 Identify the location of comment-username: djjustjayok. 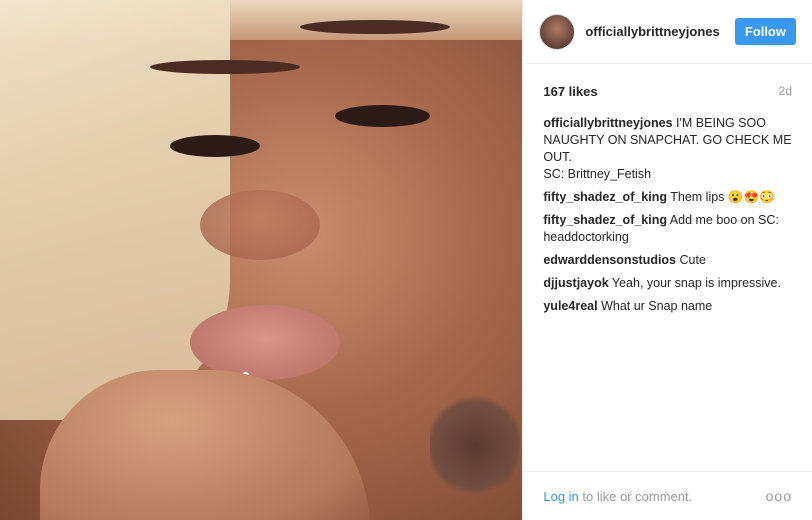
(575, 283).